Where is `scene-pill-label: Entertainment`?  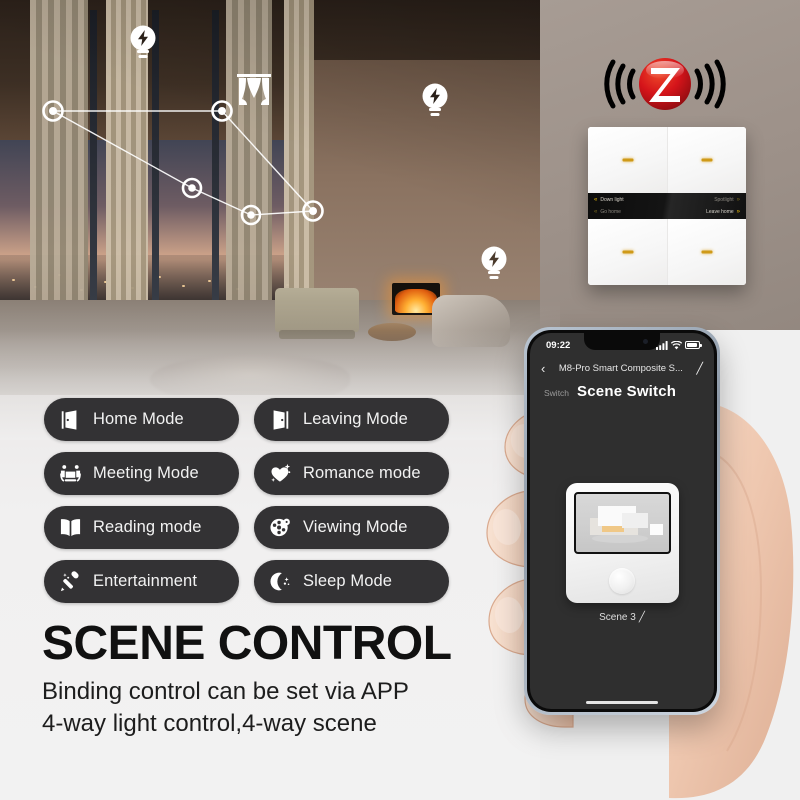 scene-pill-label: Entertainment is located at coordinates (145, 581).